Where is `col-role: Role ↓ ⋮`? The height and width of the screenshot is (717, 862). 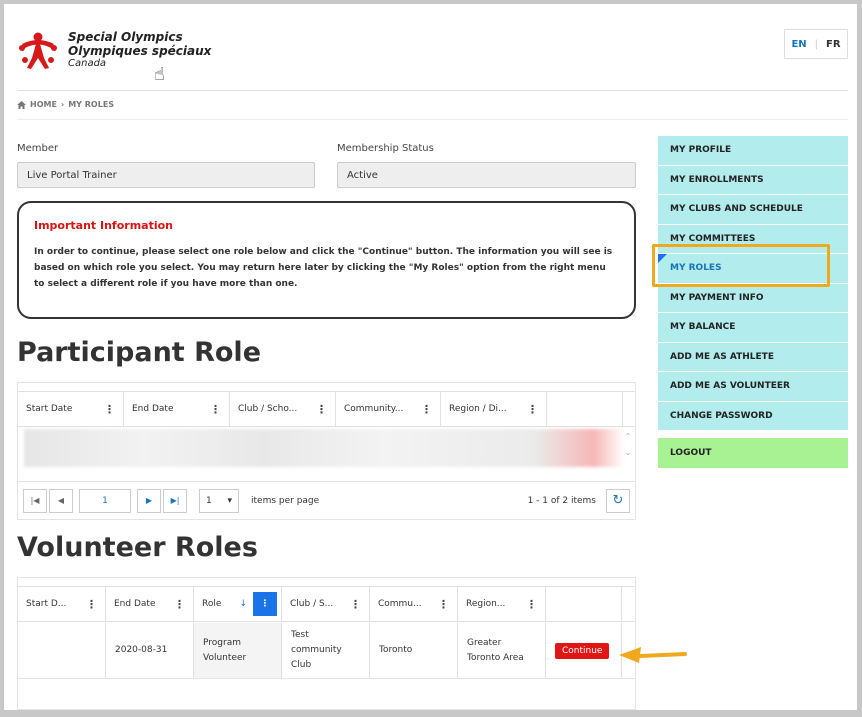
col-role: Role ↓ ⋮ is located at coordinates (238, 604).